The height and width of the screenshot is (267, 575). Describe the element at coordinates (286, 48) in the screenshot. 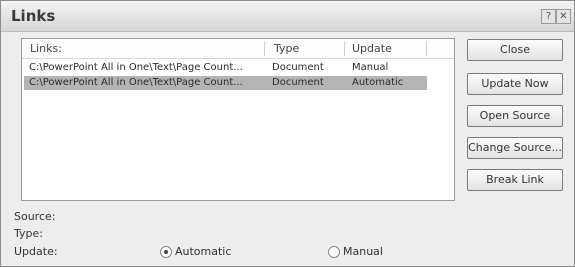

I see `column-header-type: Type` at that location.